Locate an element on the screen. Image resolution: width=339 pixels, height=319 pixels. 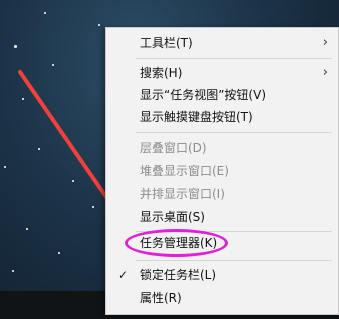
menu-item-show-touch-keyboard-button: 显示触摸键盘按钮(T) is located at coordinates (222, 117).